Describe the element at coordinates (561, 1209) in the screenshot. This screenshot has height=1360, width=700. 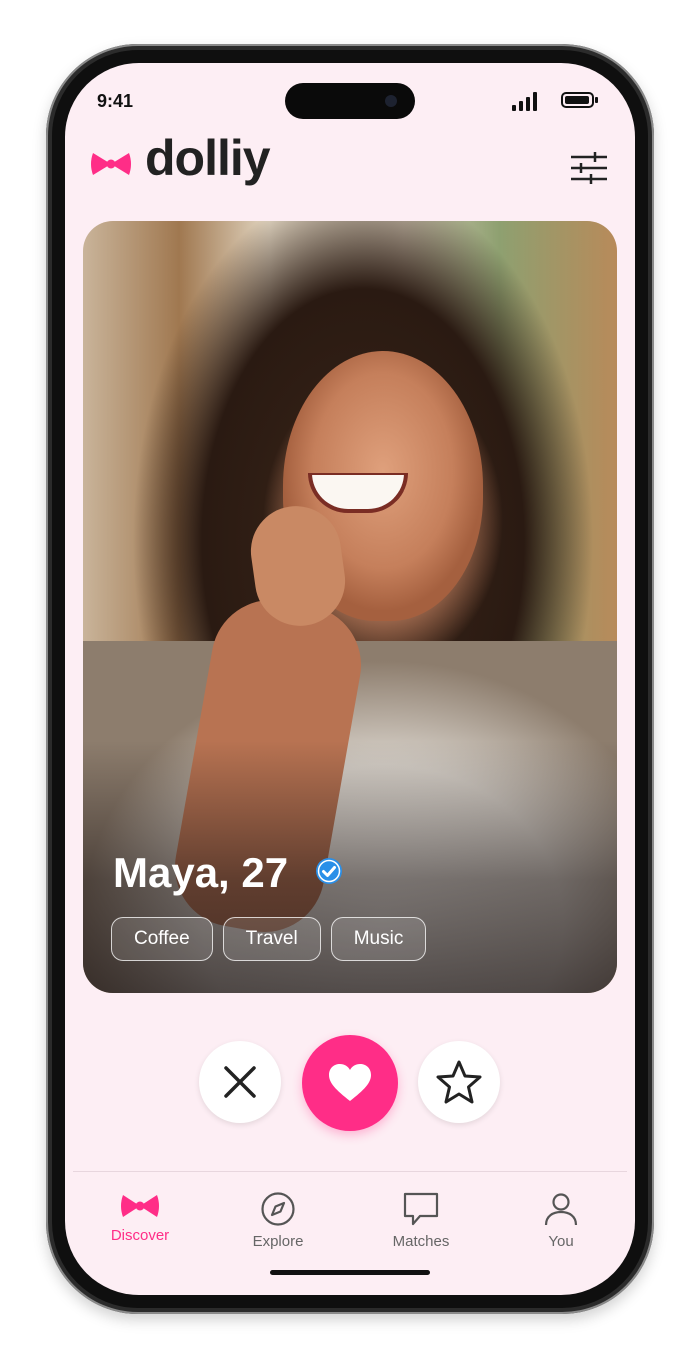
I see `person-icon` at that location.